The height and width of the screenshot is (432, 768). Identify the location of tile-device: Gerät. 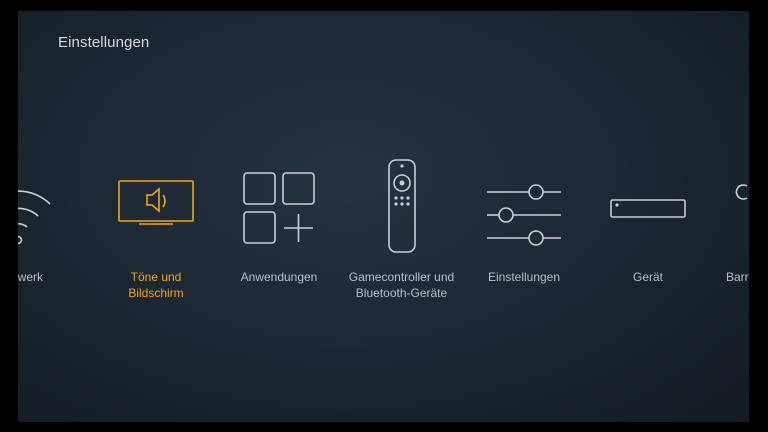
(648, 236).